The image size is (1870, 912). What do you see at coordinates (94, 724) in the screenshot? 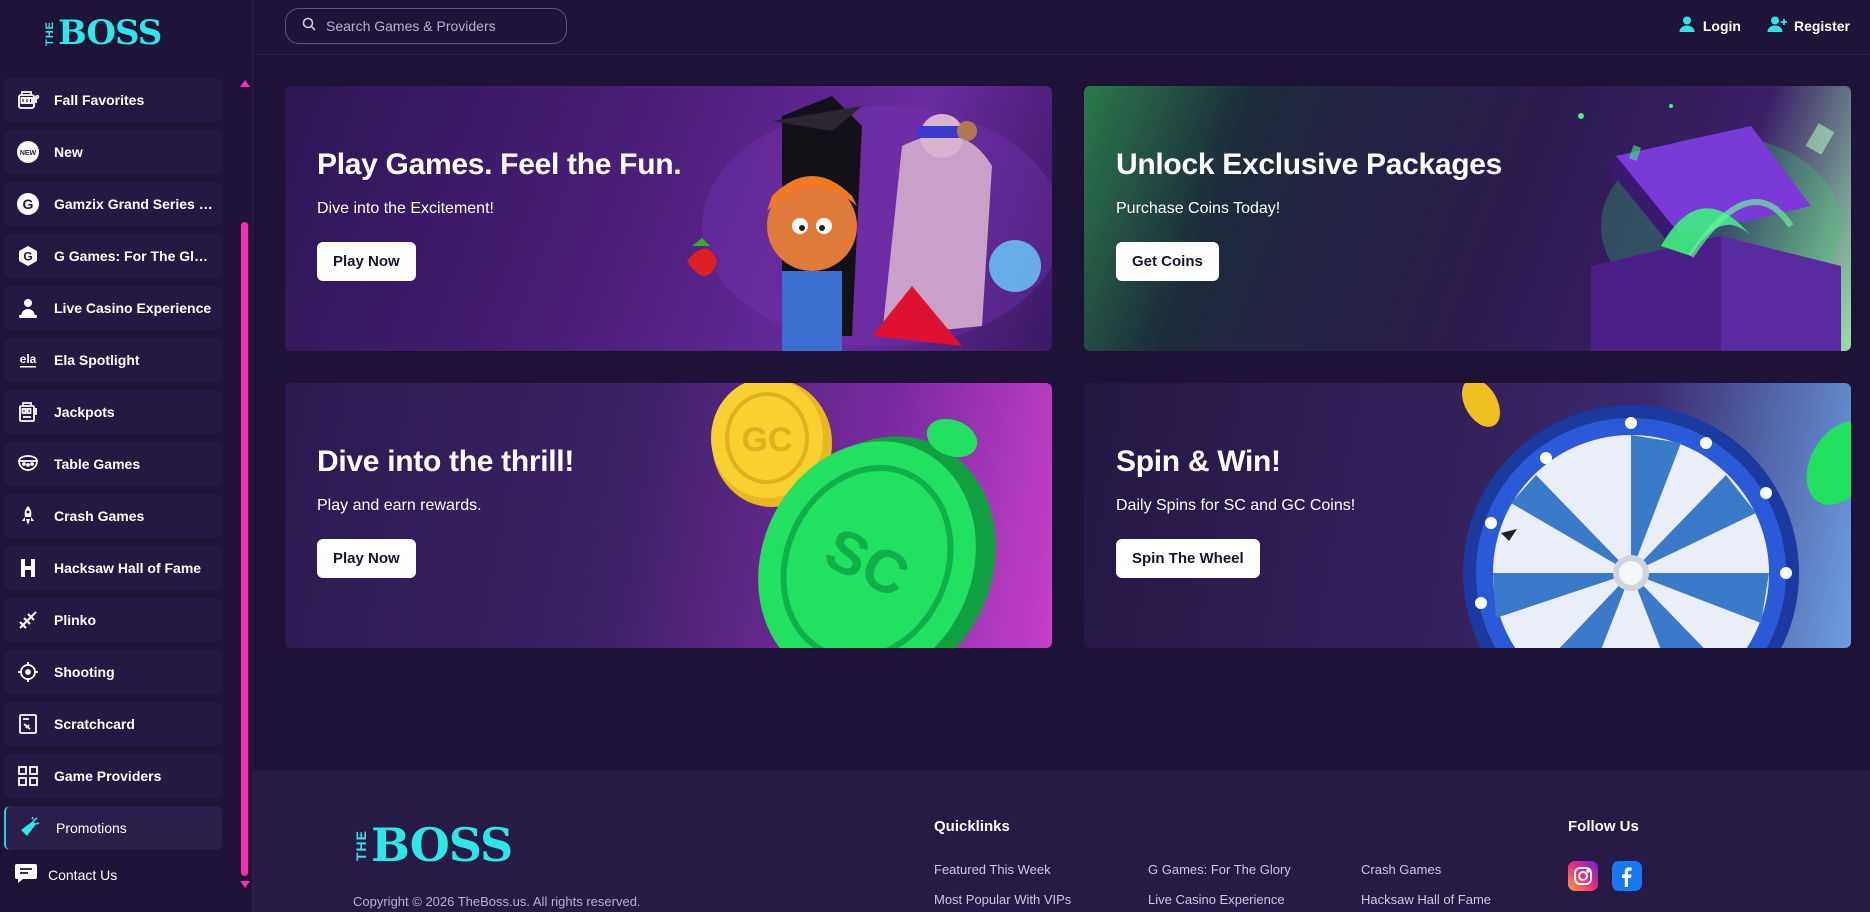
I see `sidebar-item-label: Scratchcard` at bounding box center [94, 724].